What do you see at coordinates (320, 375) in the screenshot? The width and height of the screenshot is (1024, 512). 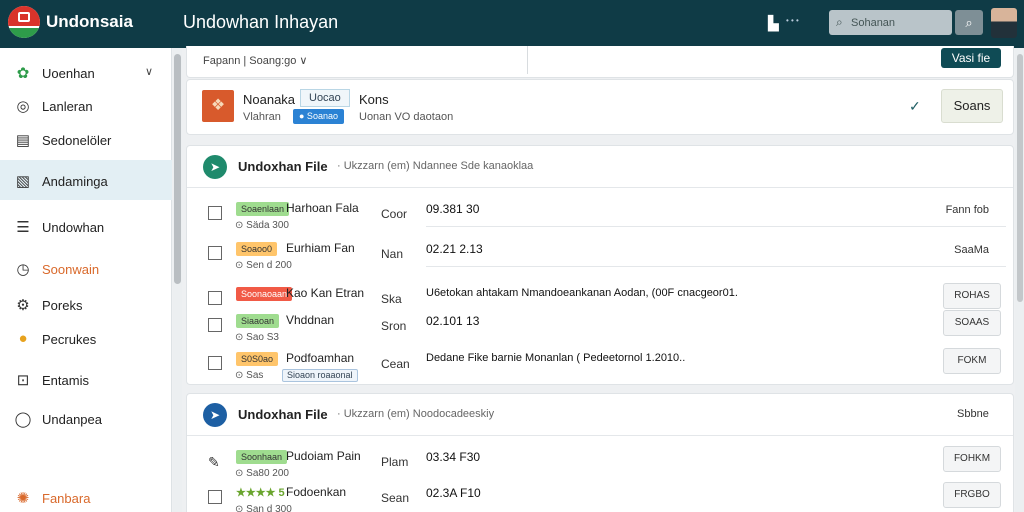 I see `row-tag: Sioaon roaaonal` at bounding box center [320, 375].